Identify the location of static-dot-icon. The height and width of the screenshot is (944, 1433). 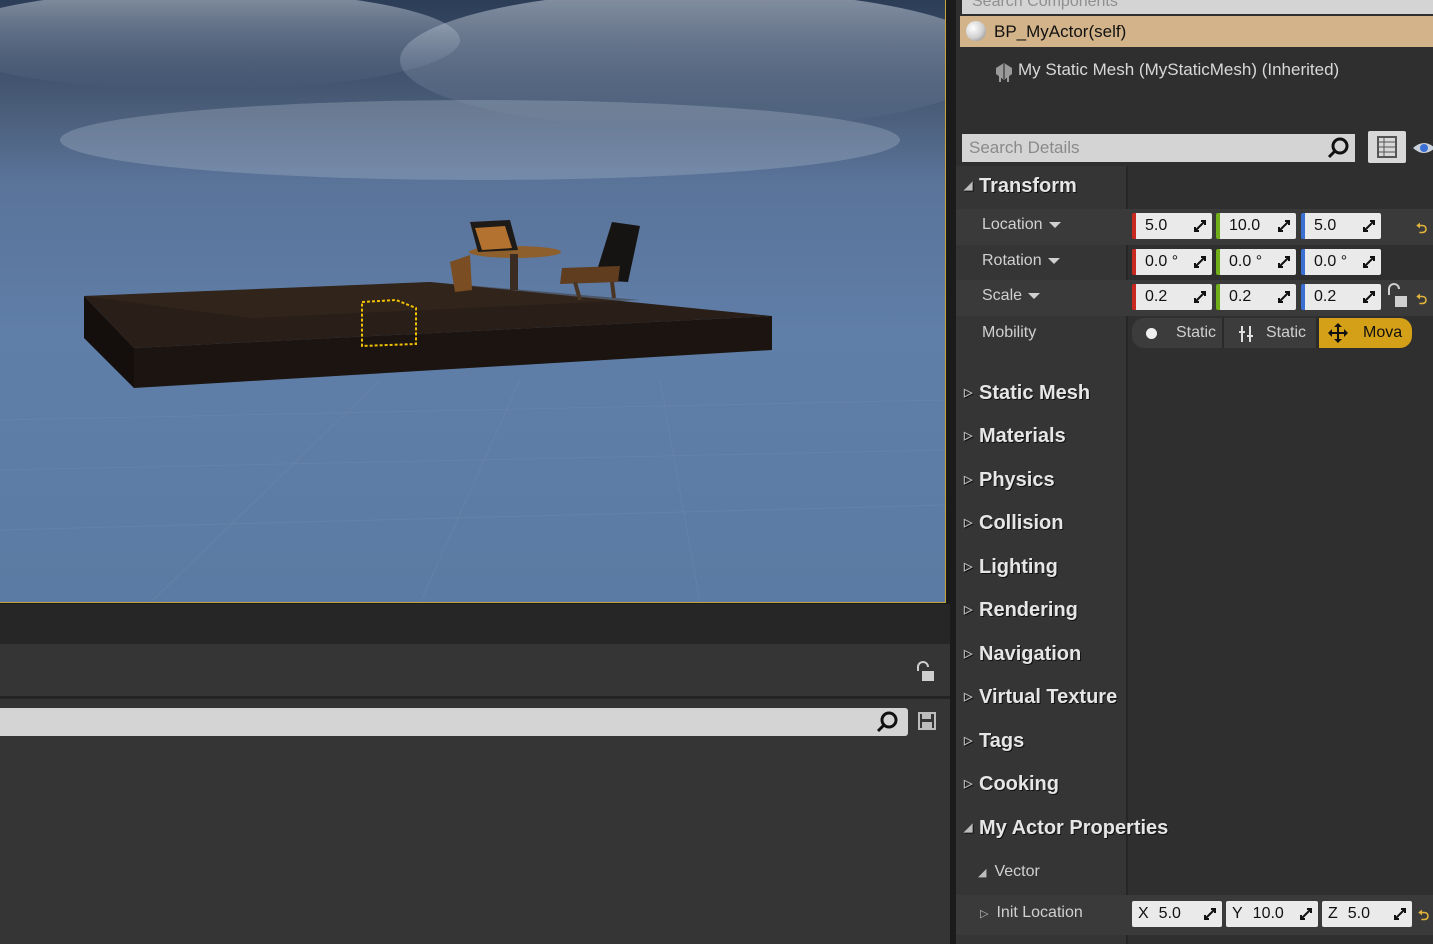
(1151, 333).